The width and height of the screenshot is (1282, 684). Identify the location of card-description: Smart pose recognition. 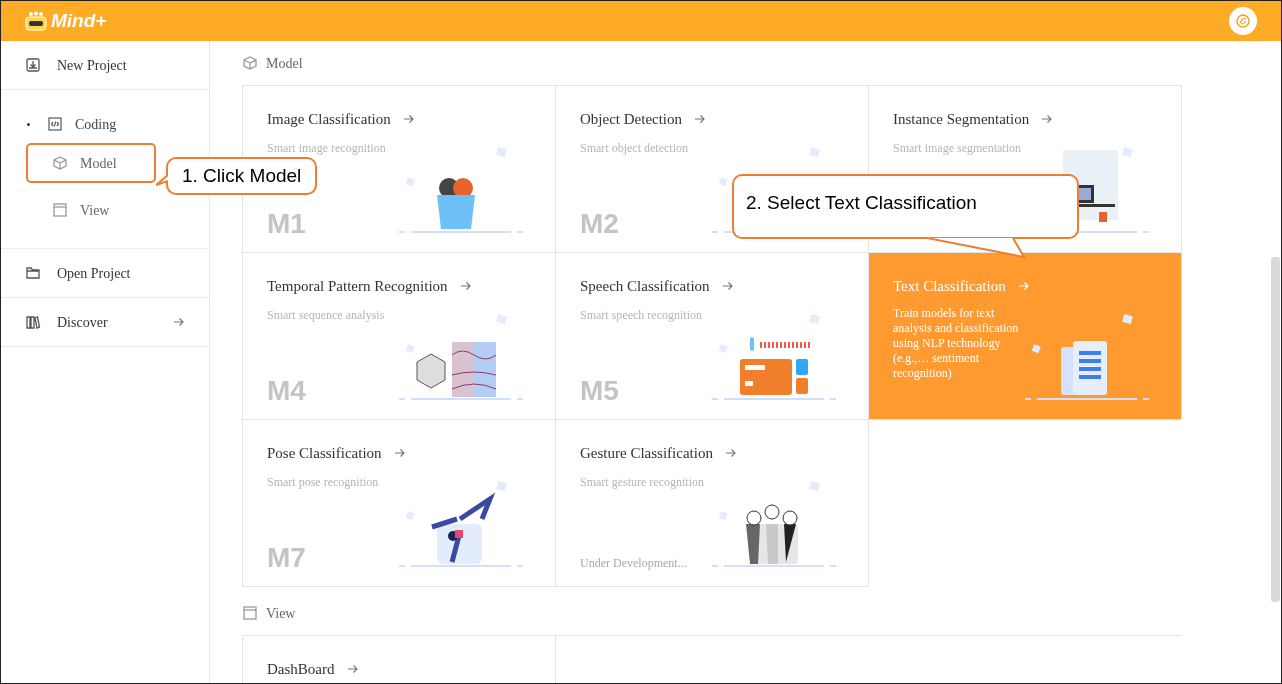
(323, 482).